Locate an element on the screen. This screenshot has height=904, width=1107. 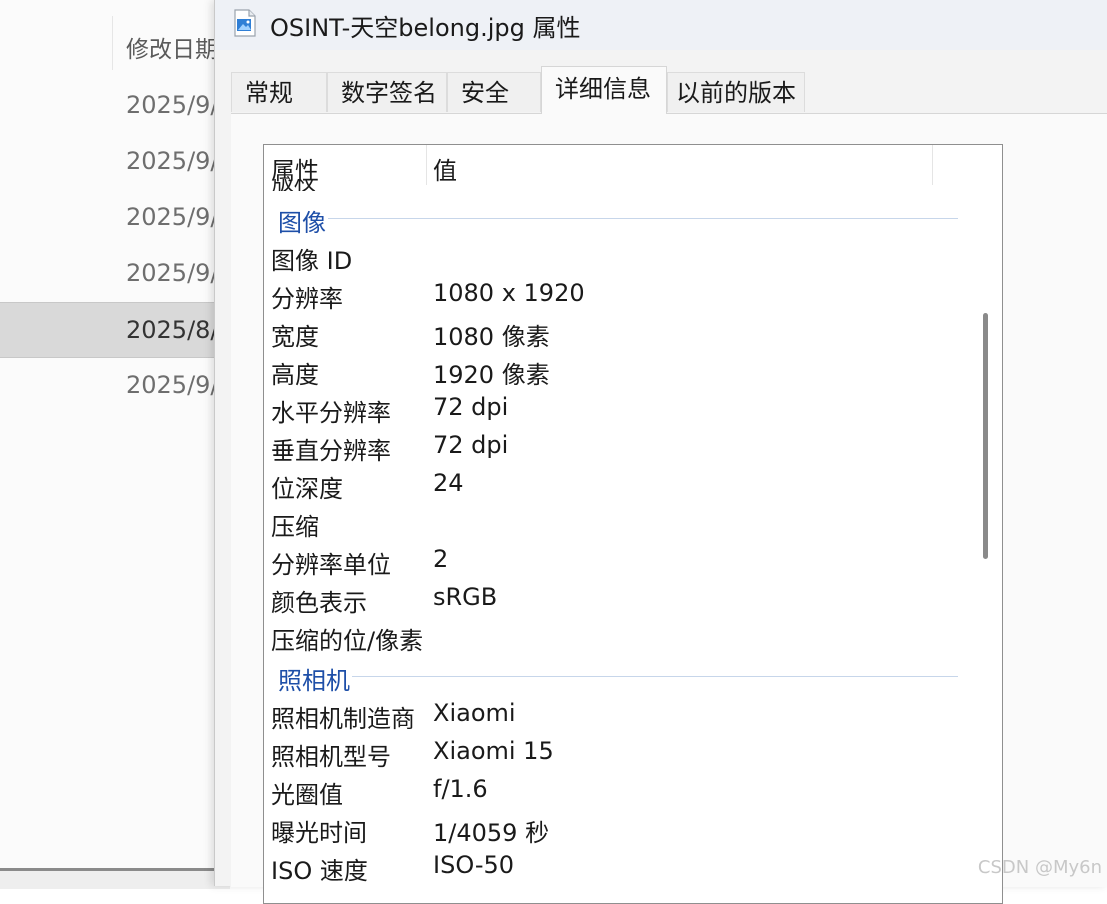
property-row: 水平分辨率 72 dpi is located at coordinates (614, 410).